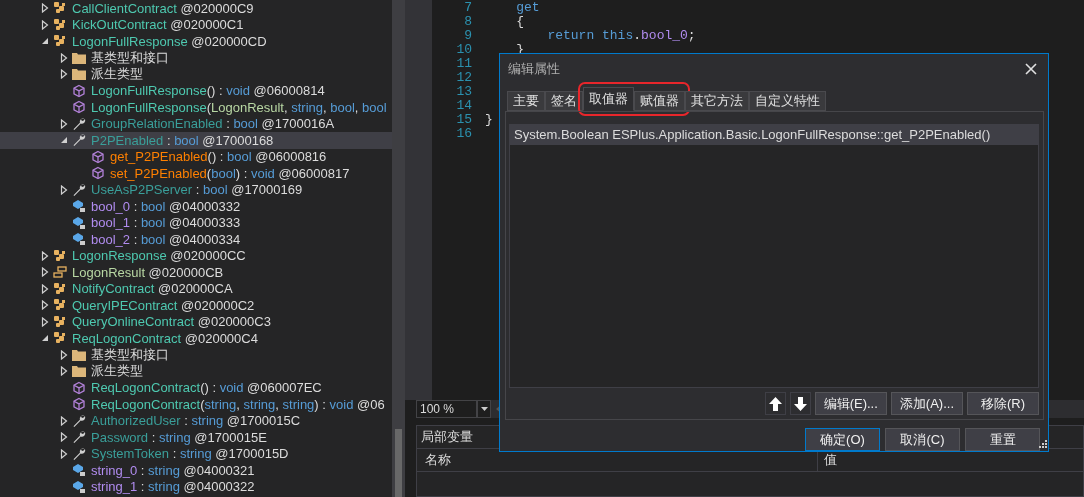 The width and height of the screenshot is (1084, 497). I want to click on code-line: get, so click(528, 8).